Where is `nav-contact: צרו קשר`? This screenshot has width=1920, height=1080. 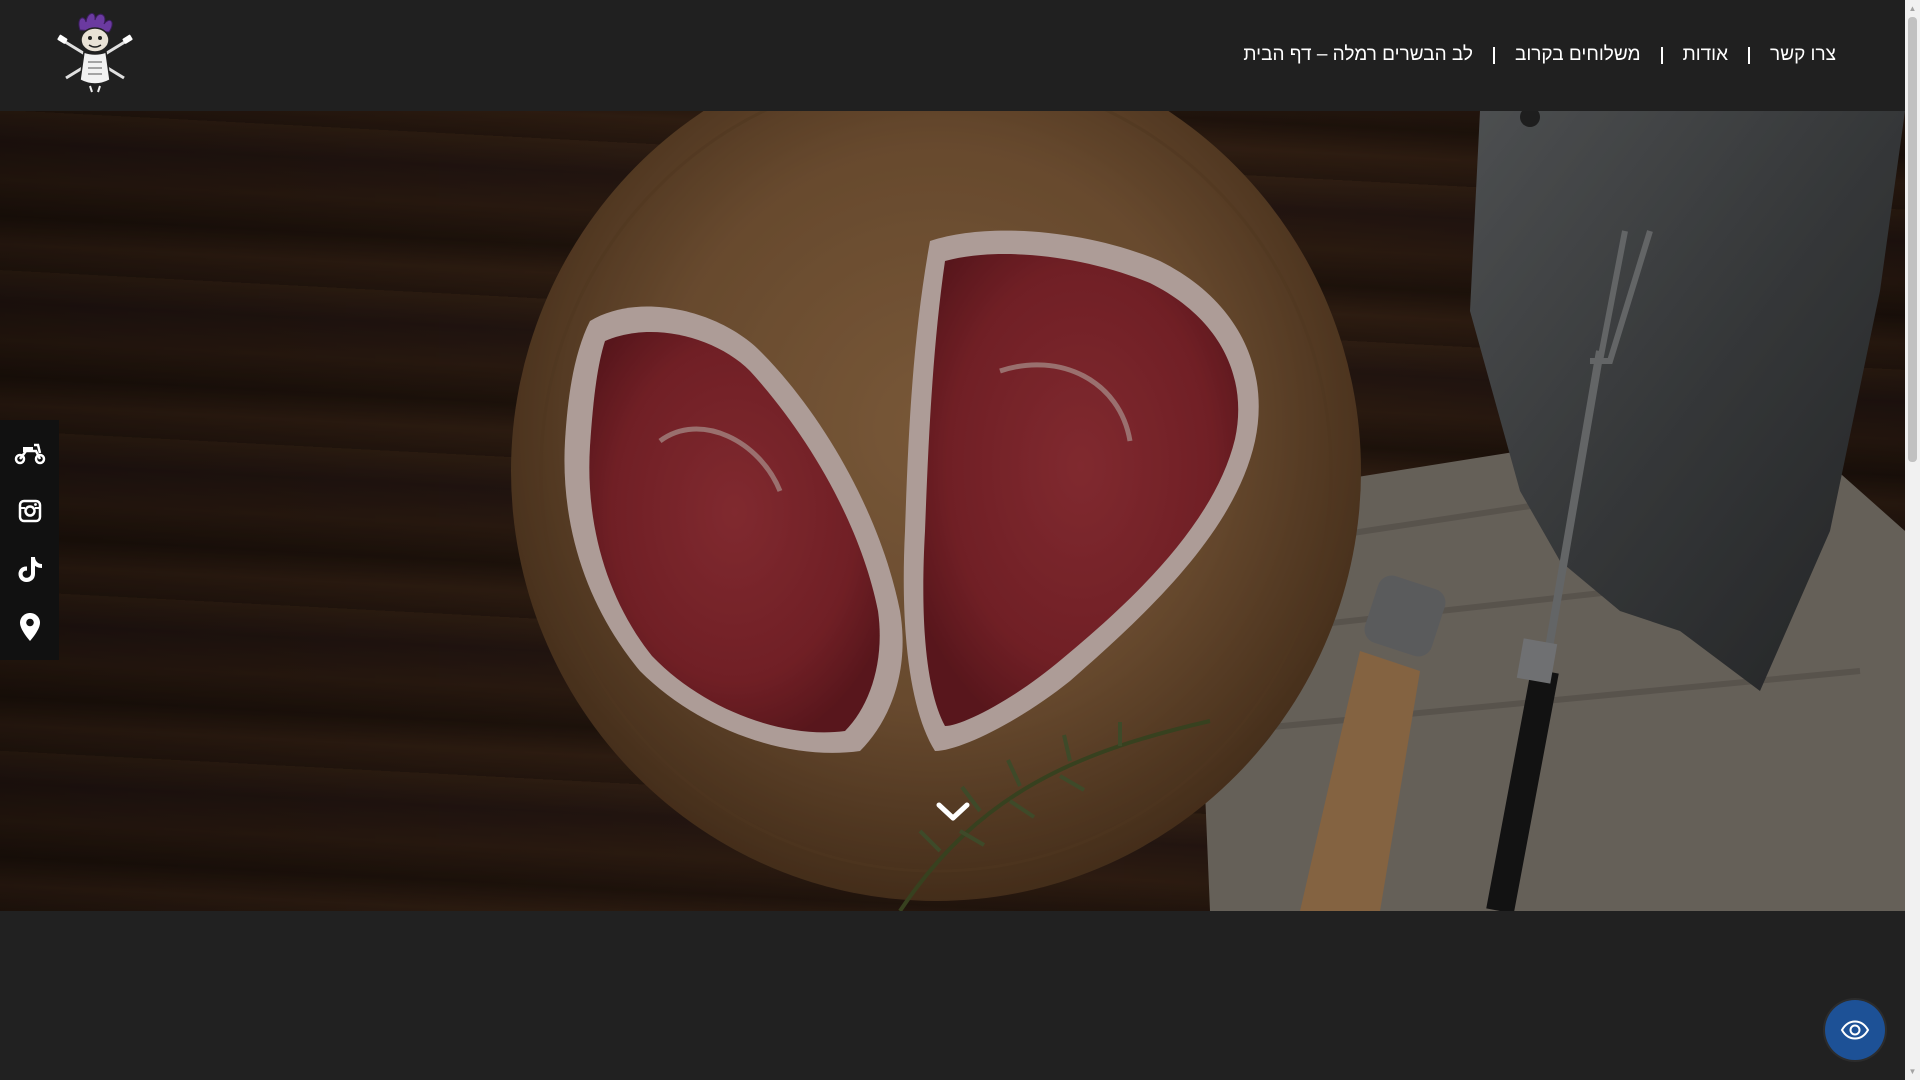
nav-contact: צרו קשר is located at coordinates (1803, 55).